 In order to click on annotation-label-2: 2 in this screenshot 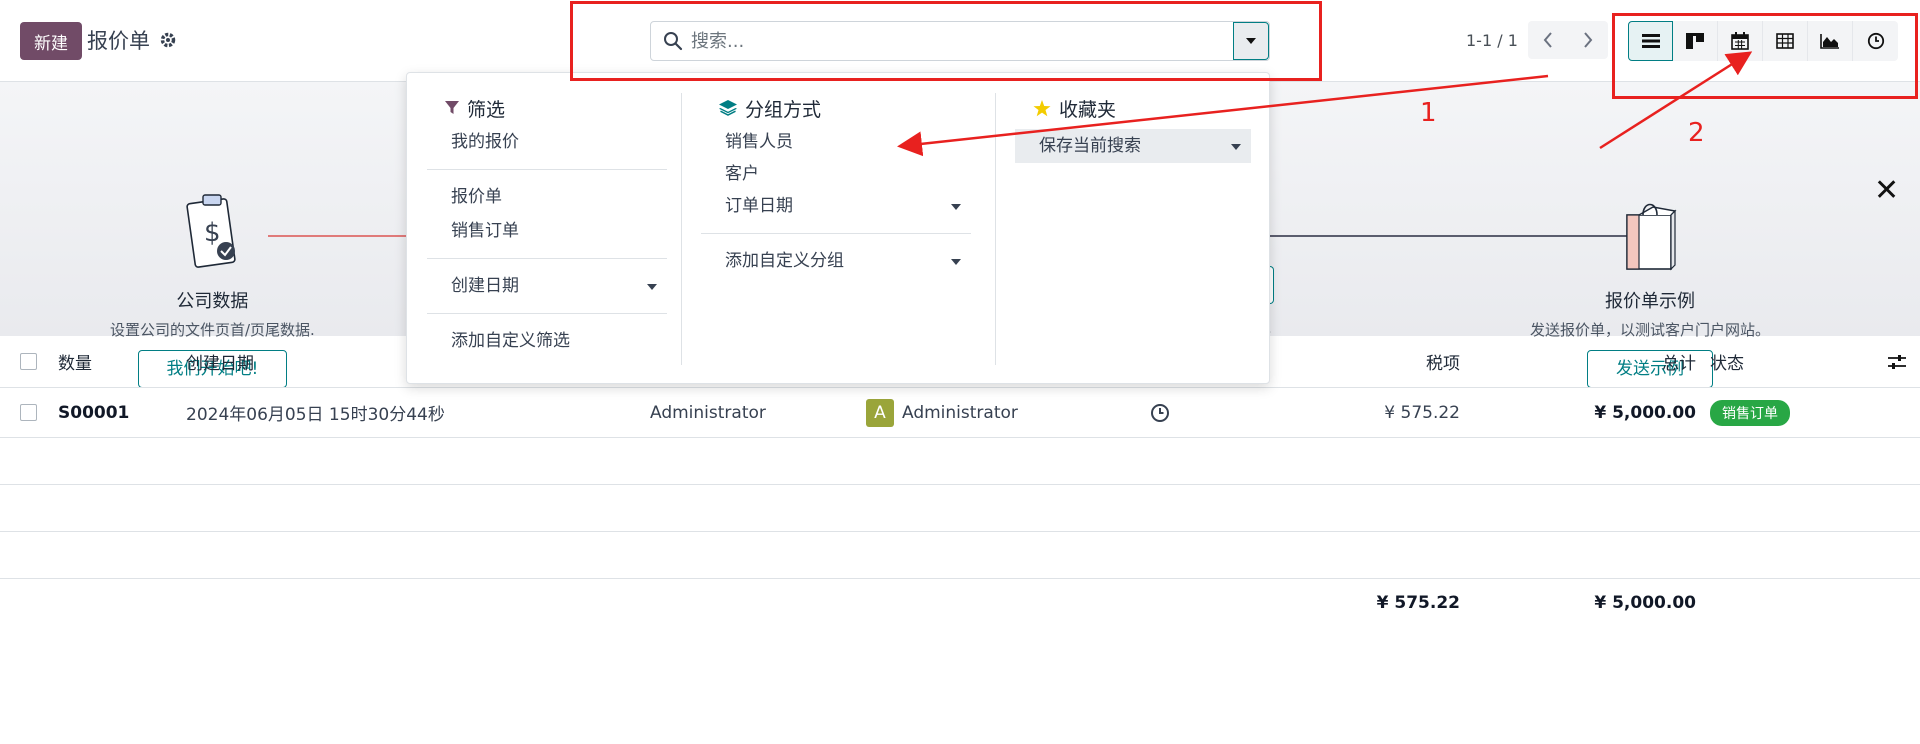, I will do `click(1696, 133)`.